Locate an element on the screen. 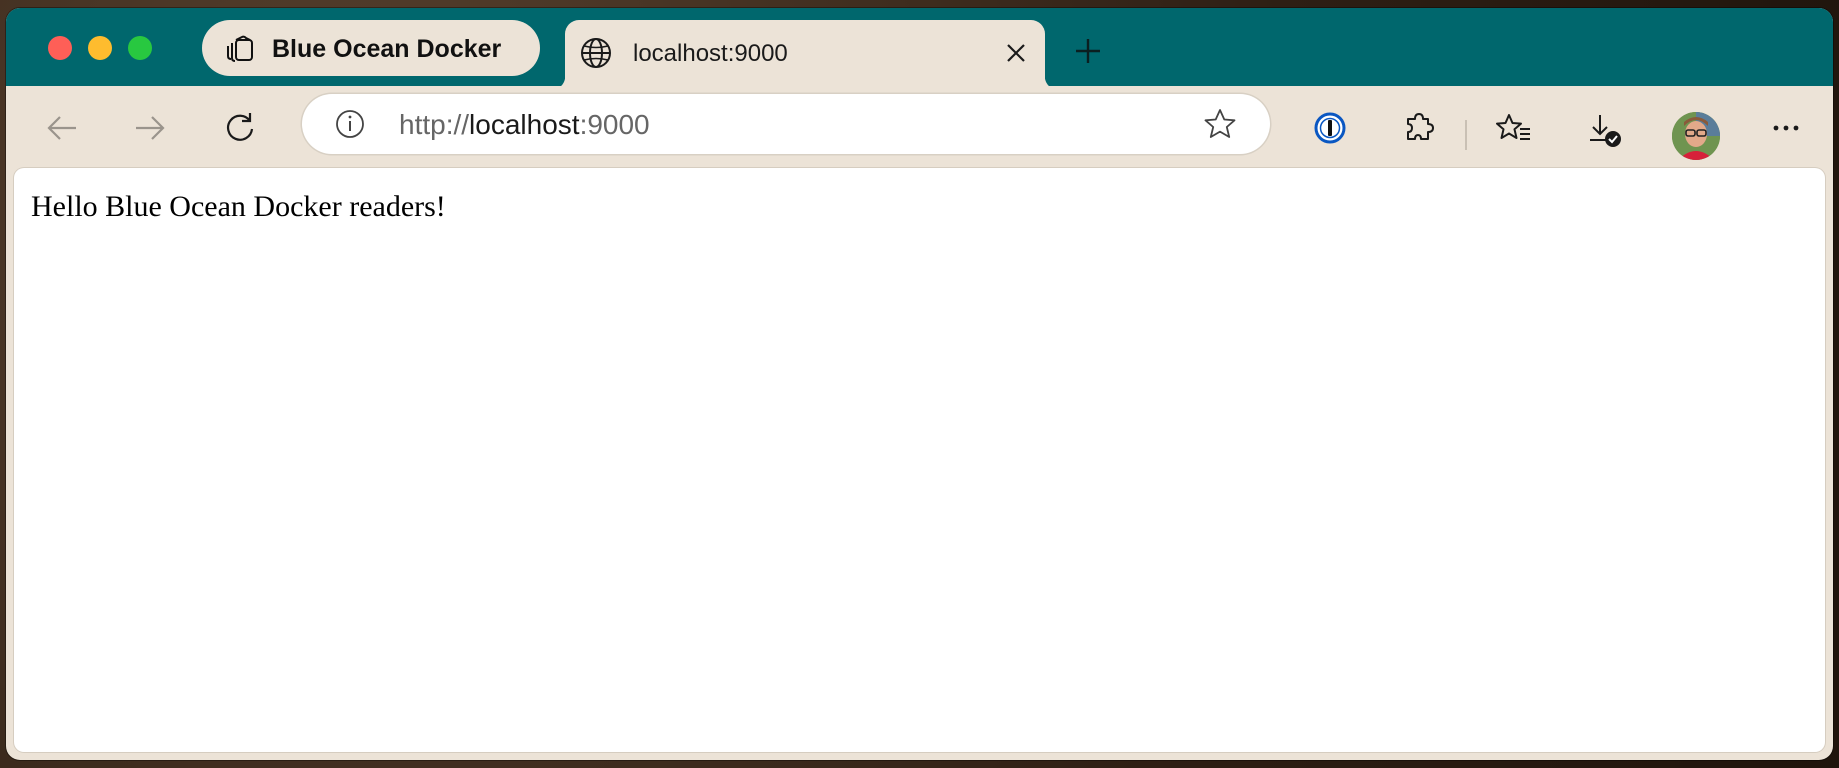 The height and width of the screenshot is (768, 1839). url-scheme: http:// is located at coordinates (434, 124).